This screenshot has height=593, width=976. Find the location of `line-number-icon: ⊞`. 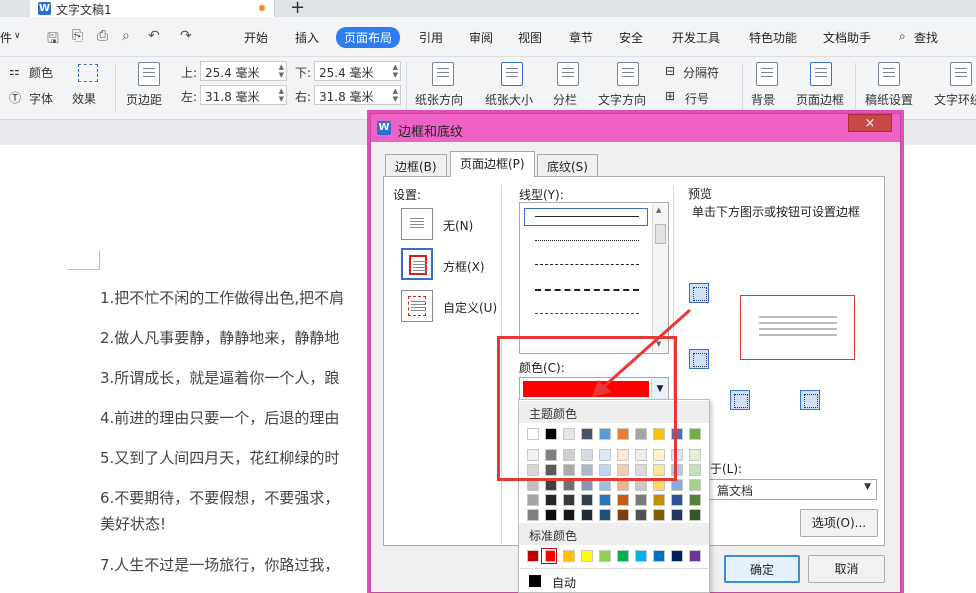

line-number-icon: ⊞ is located at coordinates (670, 96).